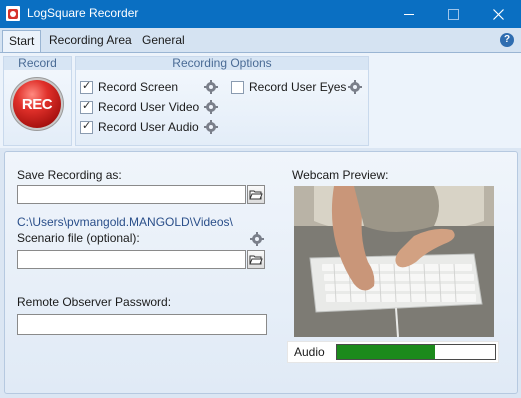 Image resolution: width=521 pixels, height=398 pixels. Describe the element at coordinates (237, 87) in the screenshot. I see `record-user-eyes-checkbox` at that location.